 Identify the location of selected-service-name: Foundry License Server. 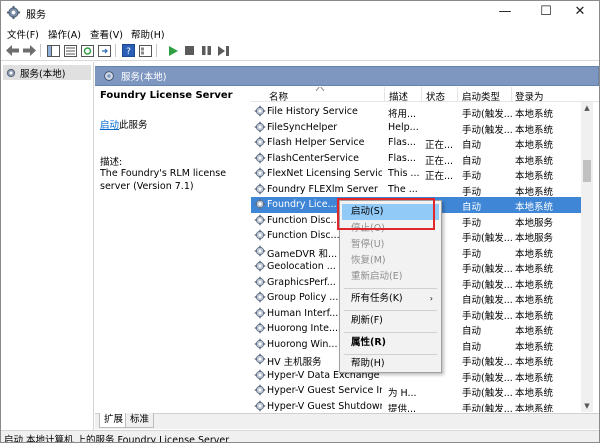
(166, 95).